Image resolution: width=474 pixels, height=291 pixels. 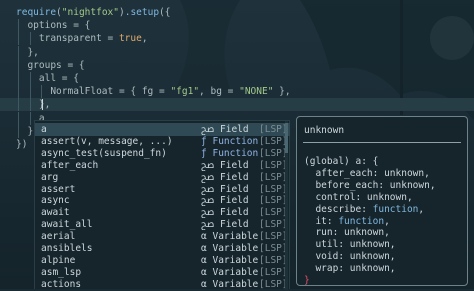 What do you see at coordinates (324, 130) in the screenshot?
I see `doc-title: unknown` at bounding box center [324, 130].